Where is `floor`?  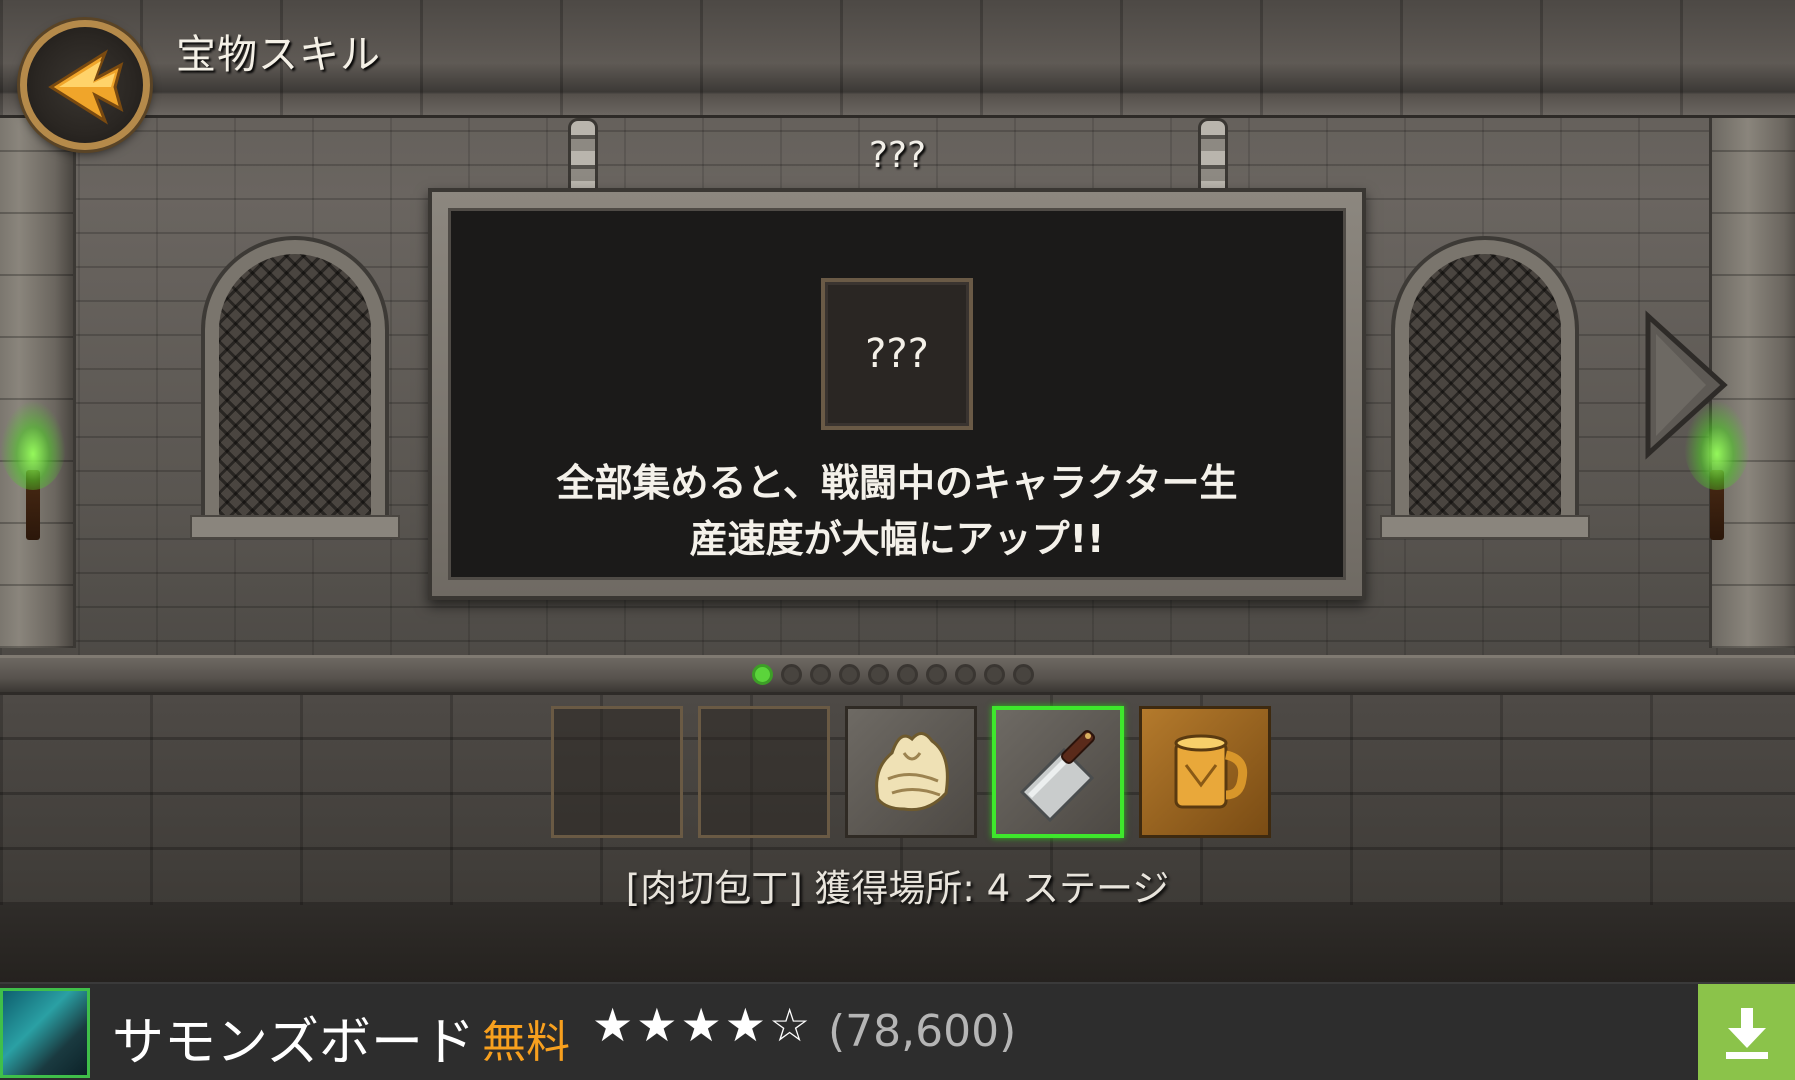 floor is located at coordinates (897, 943).